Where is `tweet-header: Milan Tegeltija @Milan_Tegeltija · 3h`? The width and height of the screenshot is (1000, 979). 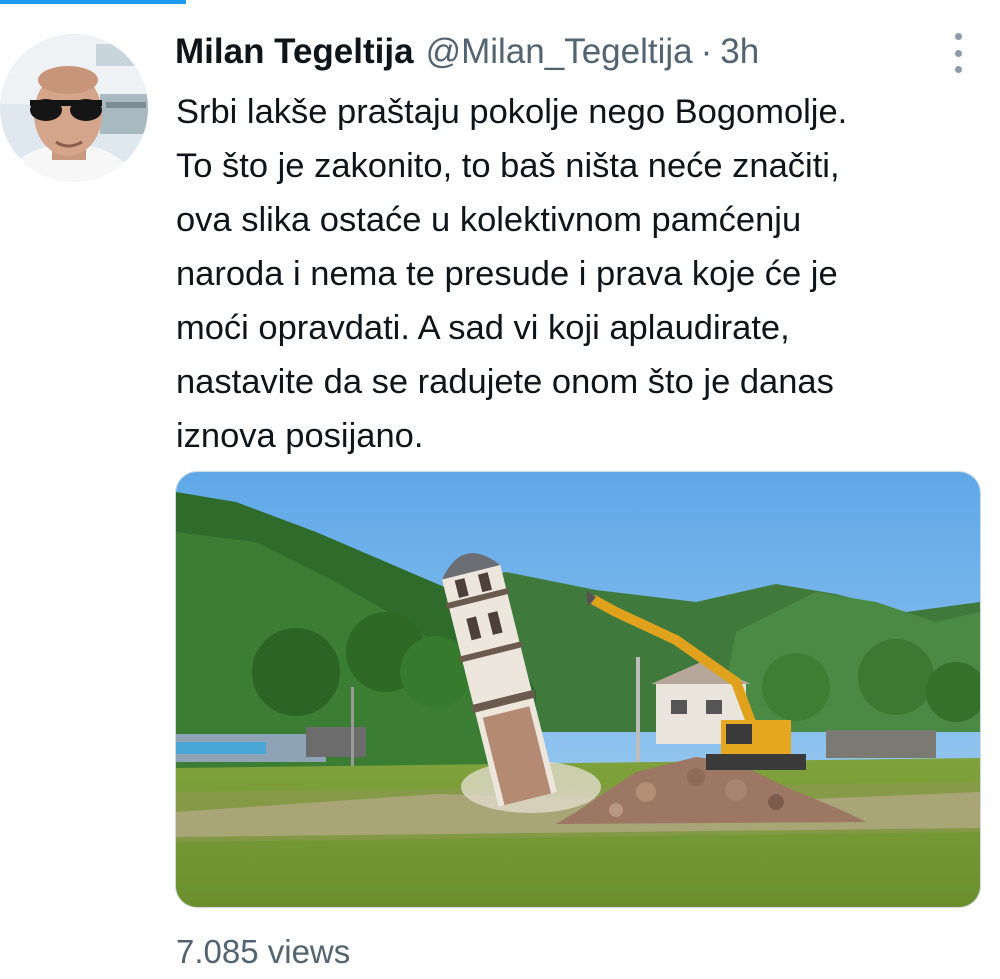 tweet-header: Milan Tegeltija @Milan_Tegeltija · 3h is located at coordinates (467, 52).